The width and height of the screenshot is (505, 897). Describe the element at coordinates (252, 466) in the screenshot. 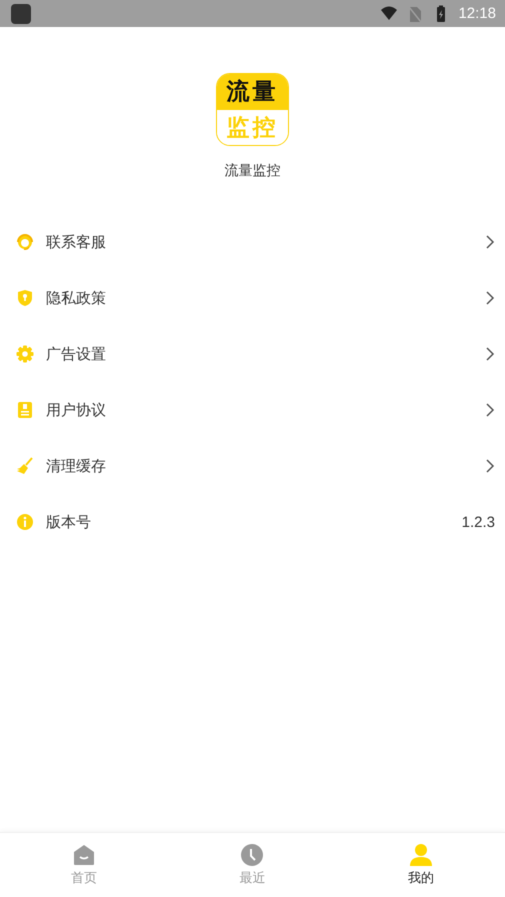

I see `menu-item: 清理缓存` at that location.